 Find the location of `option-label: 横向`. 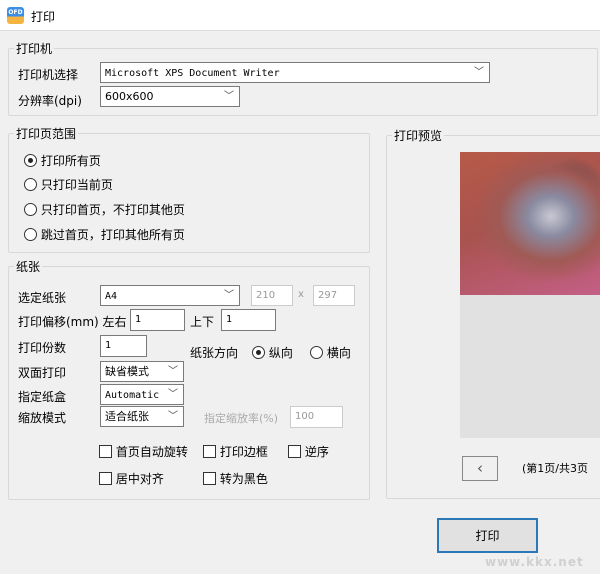

option-label: 横向 is located at coordinates (338, 353).